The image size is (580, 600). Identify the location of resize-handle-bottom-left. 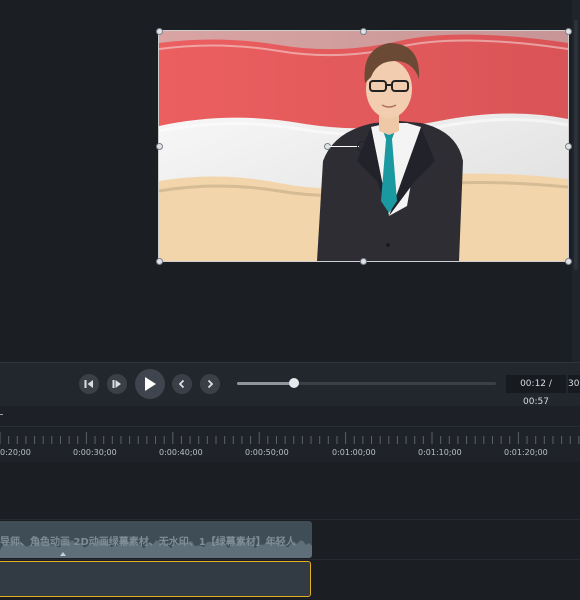
(159, 261).